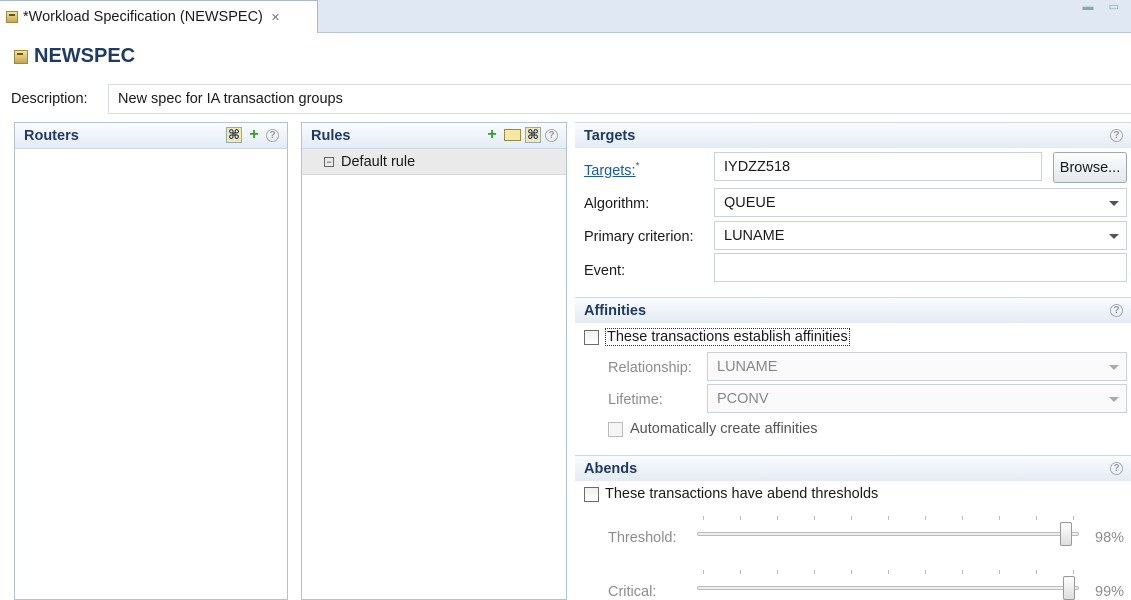  Describe the element at coordinates (742, 494) in the screenshot. I see `abends-checkbox-label: These transactions have abend thresholds` at that location.